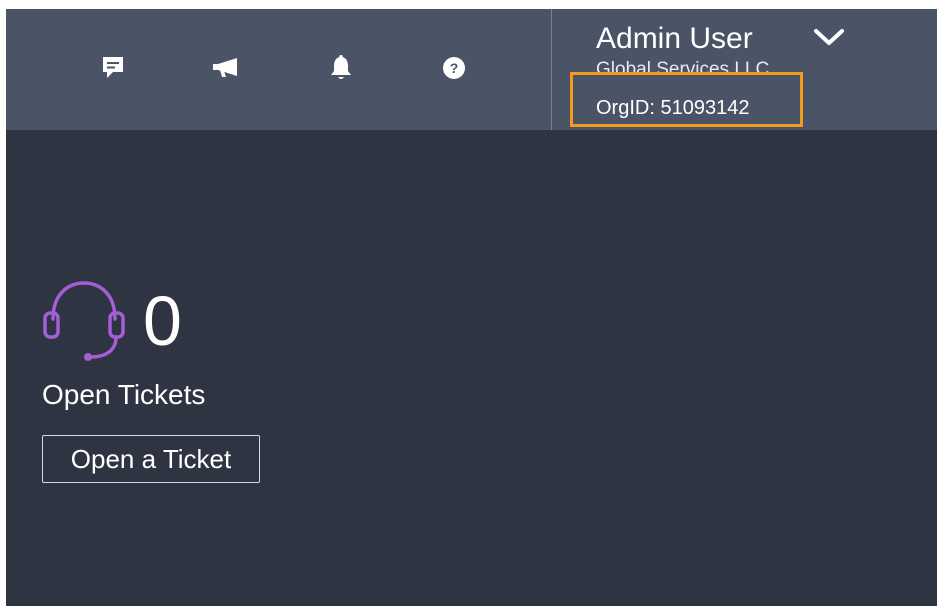 Image resolution: width=937 pixels, height=606 pixels. What do you see at coordinates (124, 394) in the screenshot?
I see `open-tickets-label: Open Tickets` at bounding box center [124, 394].